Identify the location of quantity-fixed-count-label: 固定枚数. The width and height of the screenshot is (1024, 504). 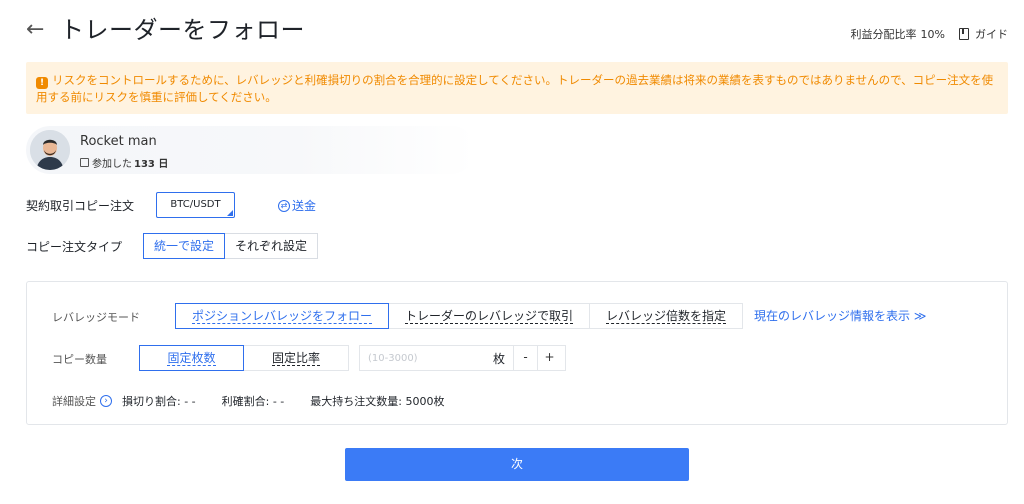
(191, 358).